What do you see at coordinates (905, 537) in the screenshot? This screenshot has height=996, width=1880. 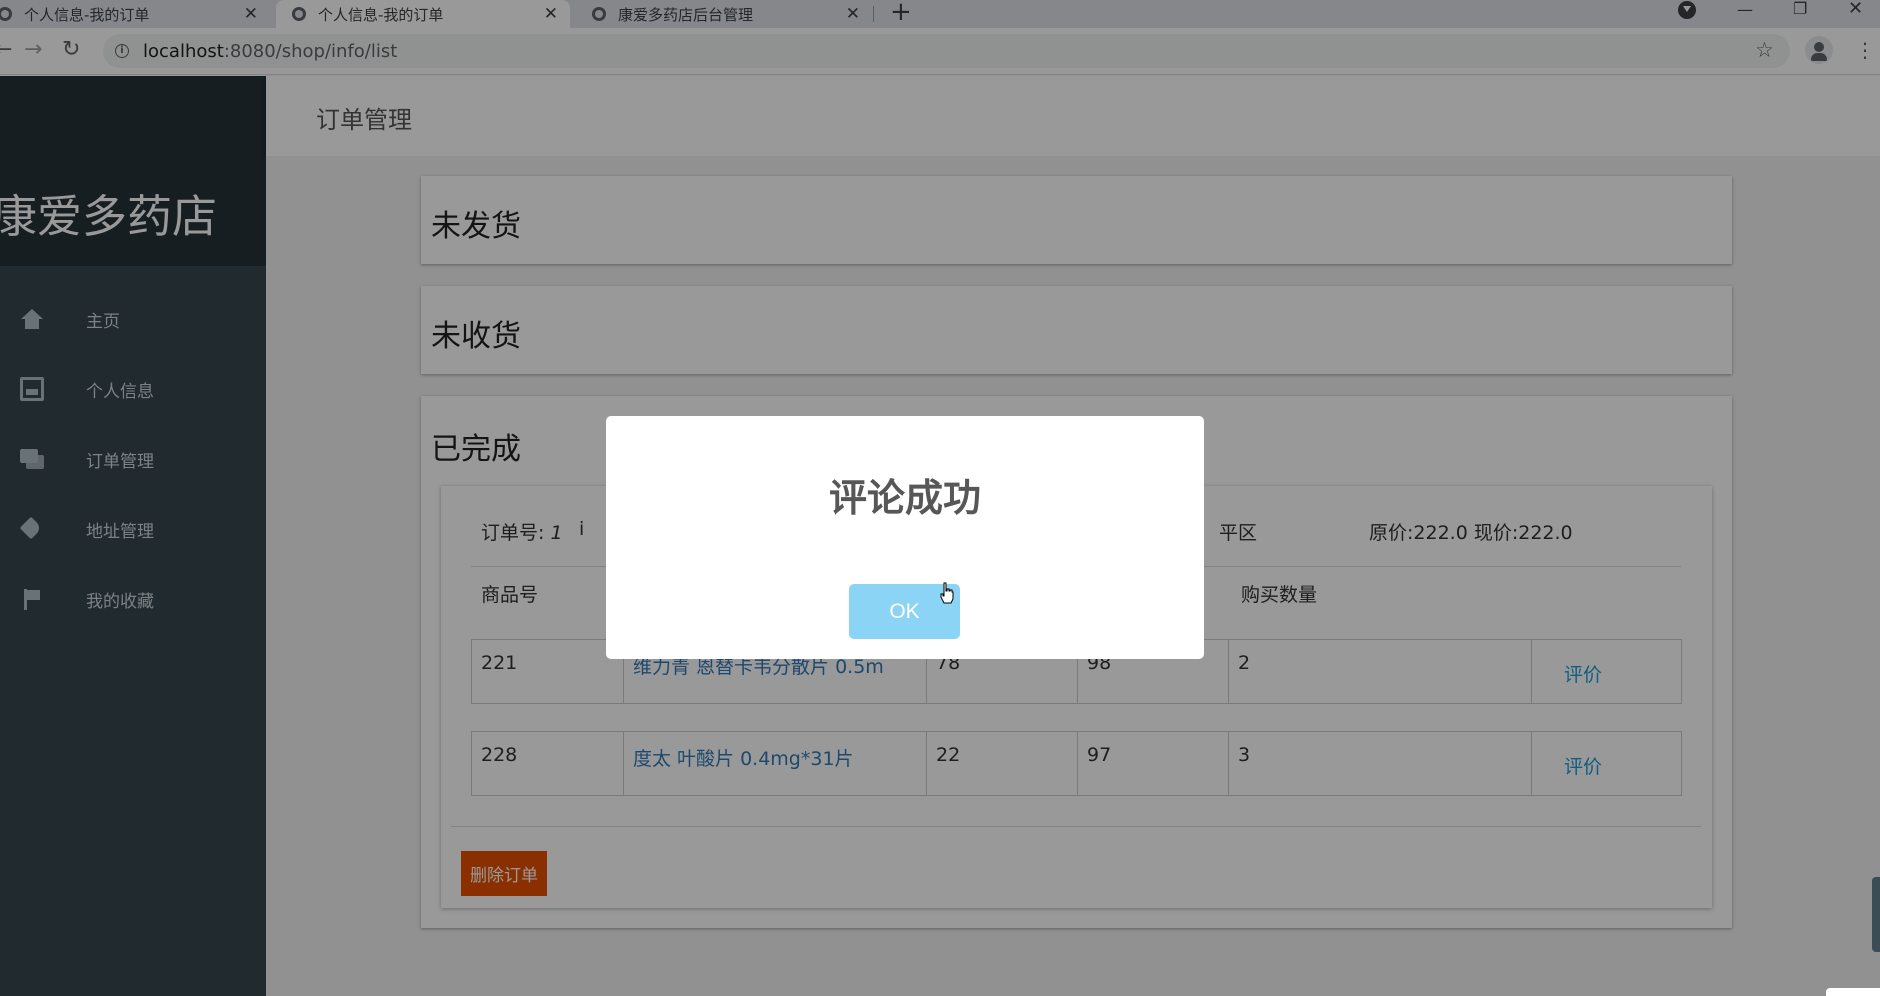 I see `success-dialog: 评论成功 OK` at bounding box center [905, 537].